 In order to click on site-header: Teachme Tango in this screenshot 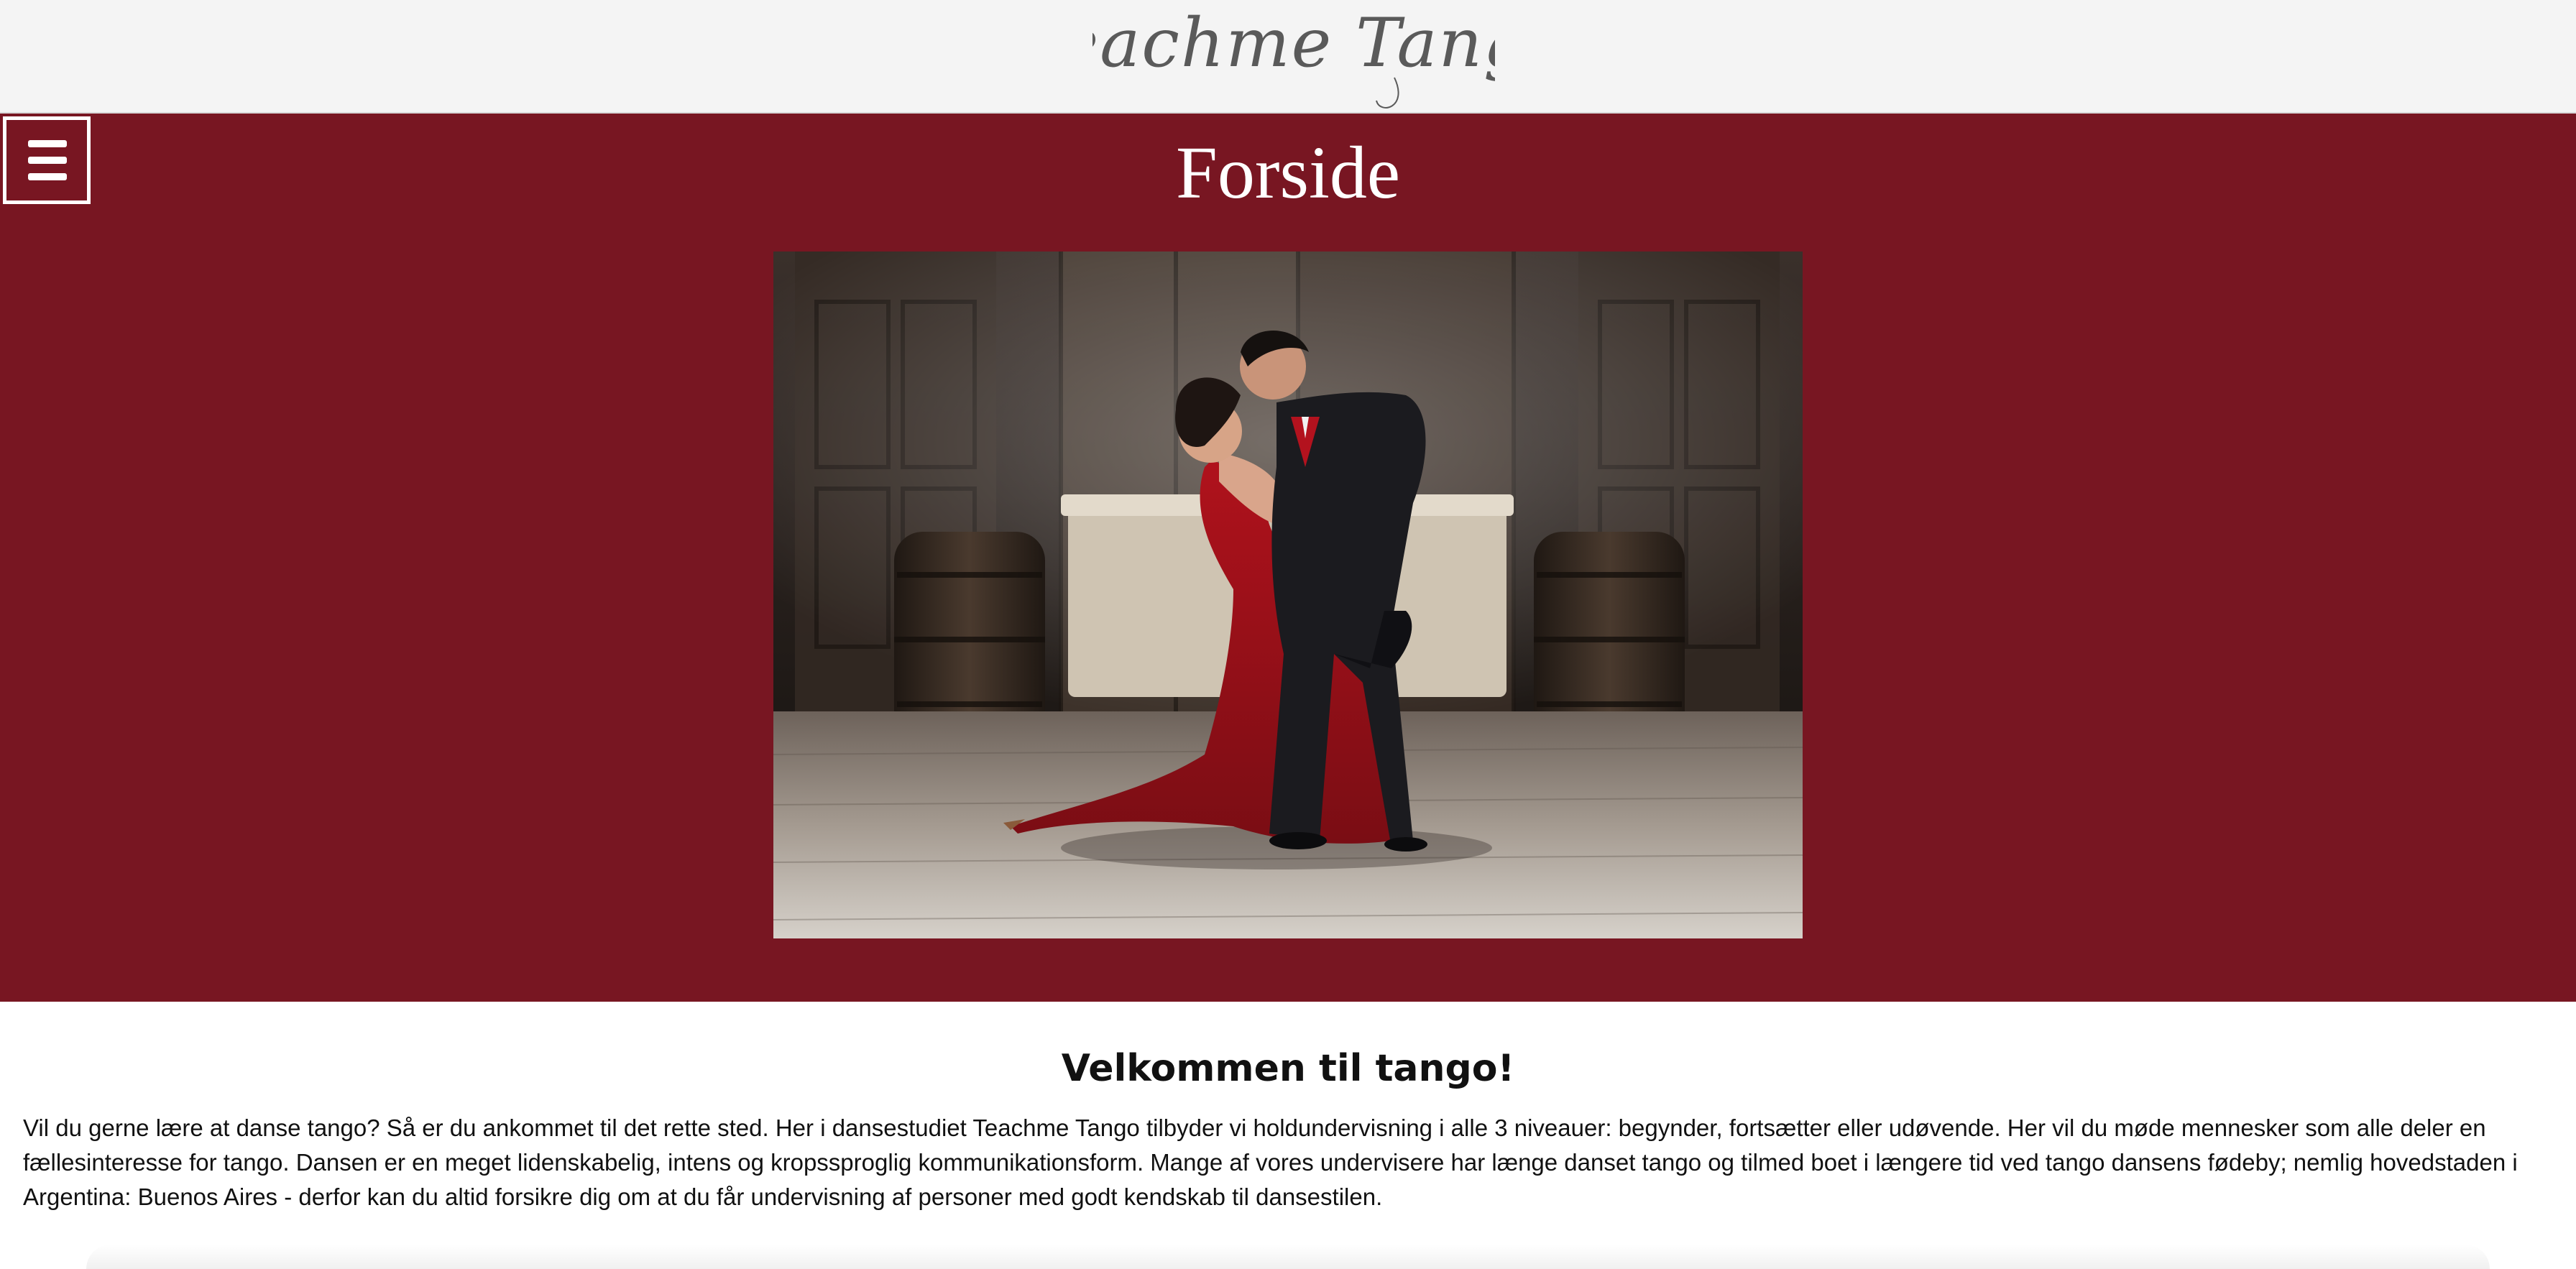, I will do `click(1288, 57)`.